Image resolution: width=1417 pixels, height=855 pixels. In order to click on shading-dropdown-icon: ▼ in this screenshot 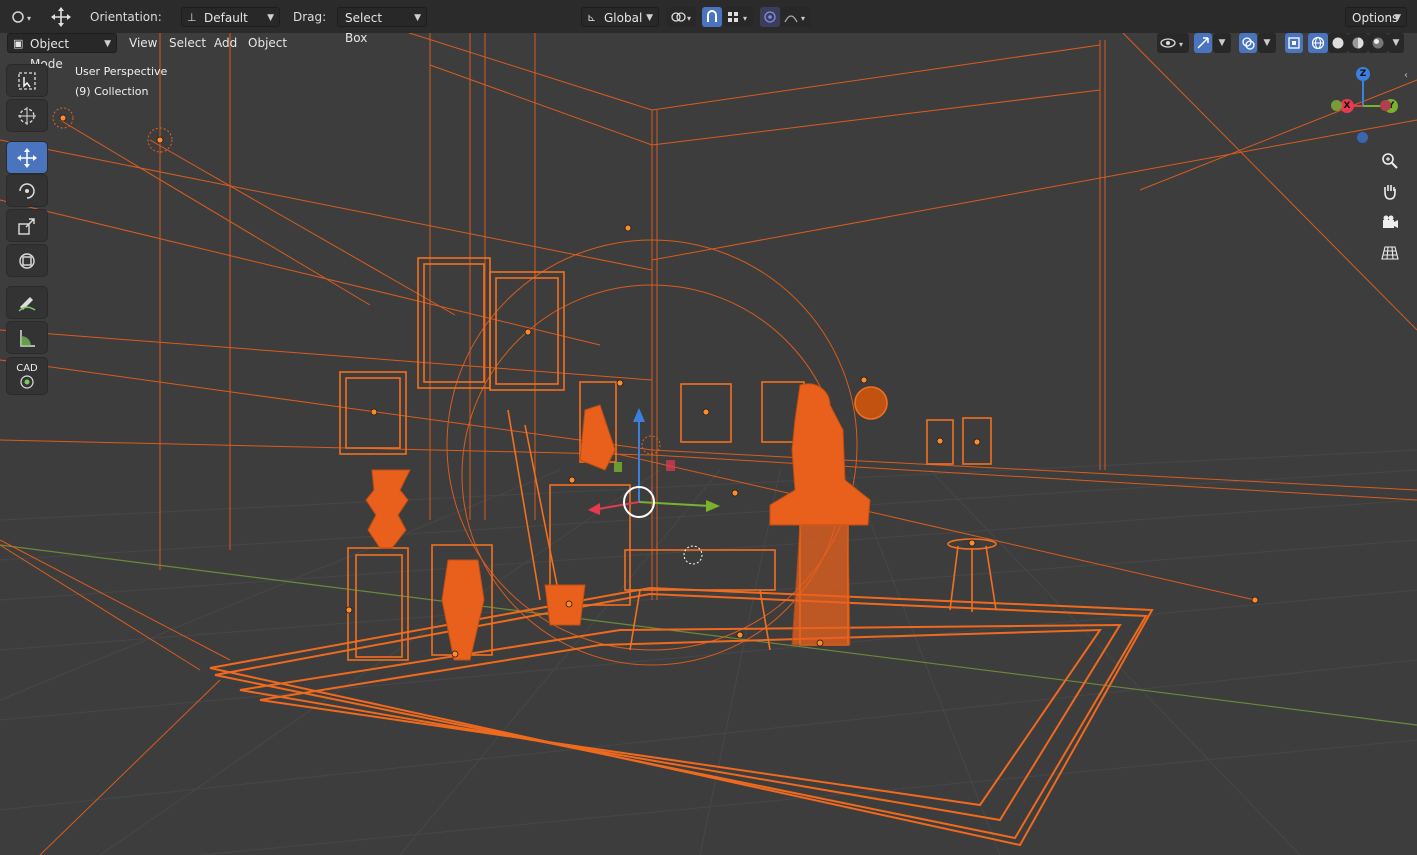, I will do `click(1396, 43)`.